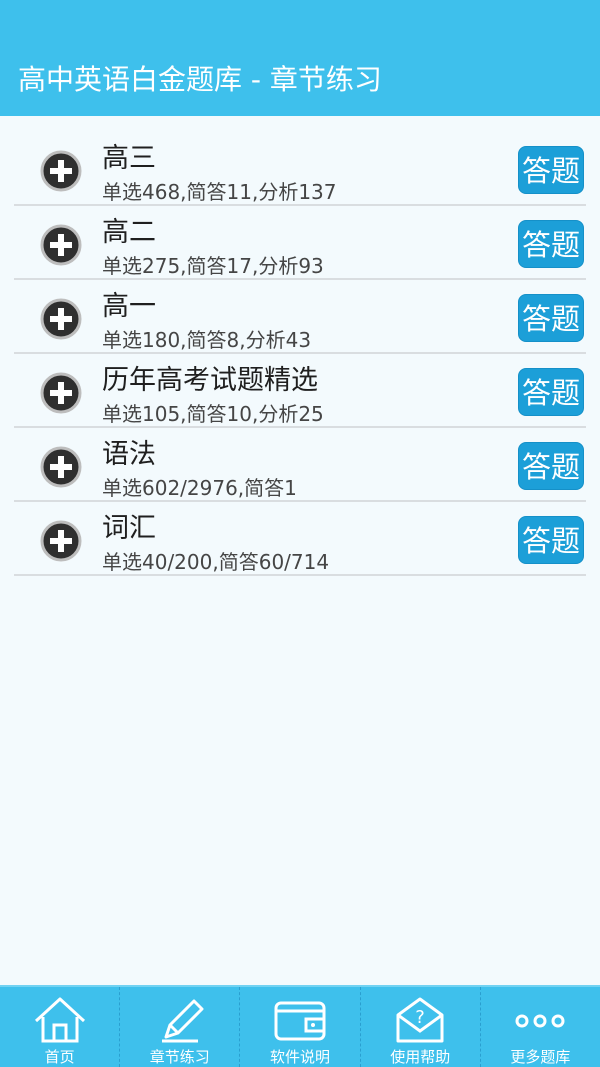  Describe the element at coordinates (219, 192) in the screenshot. I see `chapter-stats: 单选468,简答11,分析137` at that location.